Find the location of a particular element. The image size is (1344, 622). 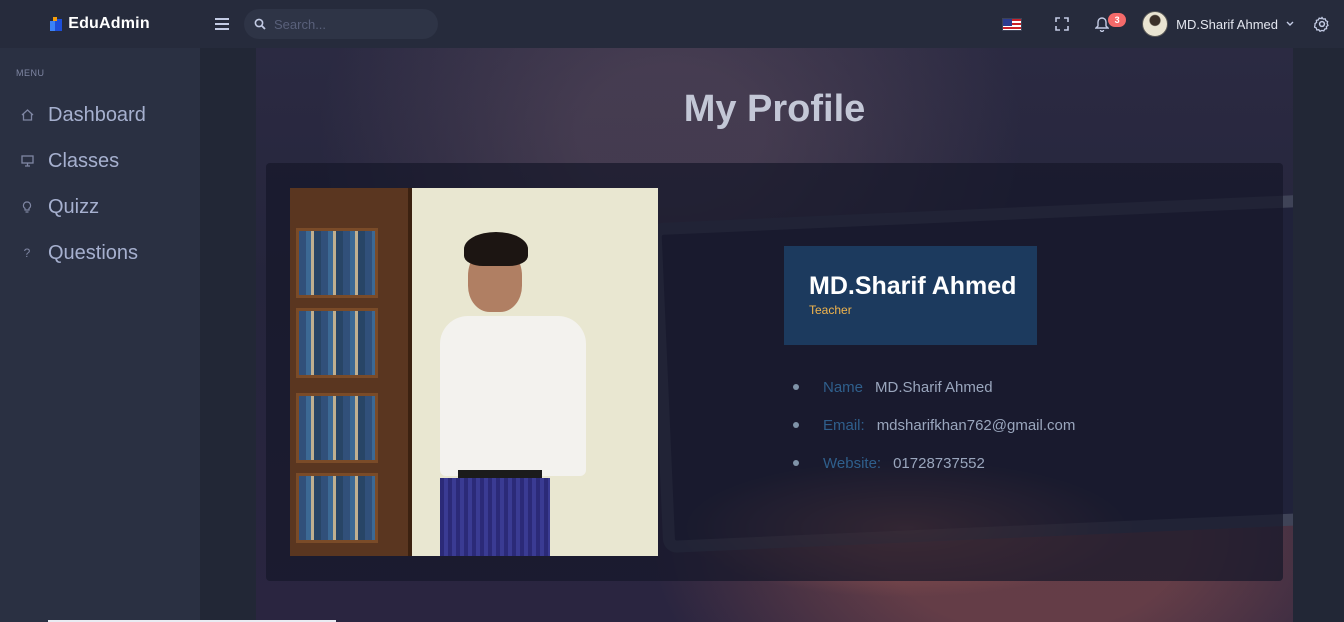

sidebar-item-quizz: Quizz is located at coordinates (100, 207).